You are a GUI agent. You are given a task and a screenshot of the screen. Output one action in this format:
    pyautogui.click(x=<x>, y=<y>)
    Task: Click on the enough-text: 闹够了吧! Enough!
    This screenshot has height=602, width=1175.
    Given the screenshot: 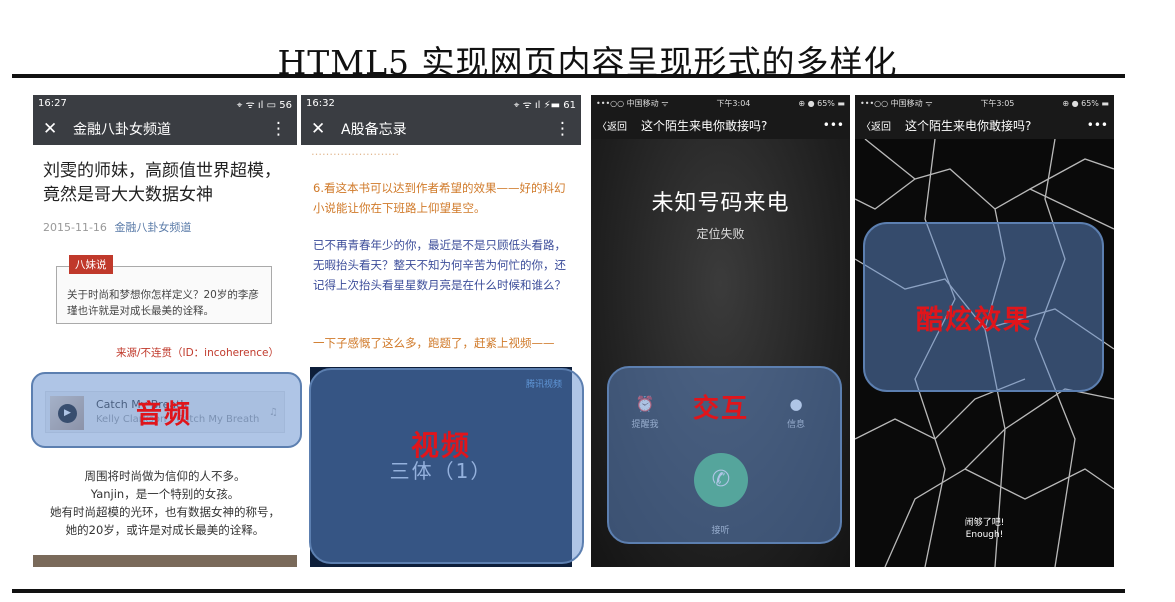 What is the action you would take?
    pyautogui.click(x=984, y=529)
    